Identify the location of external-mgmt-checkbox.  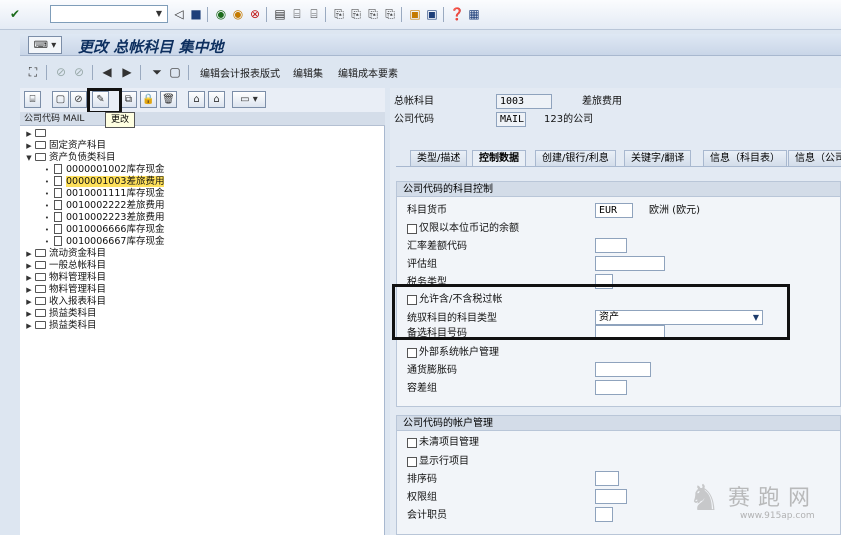
(412, 353).